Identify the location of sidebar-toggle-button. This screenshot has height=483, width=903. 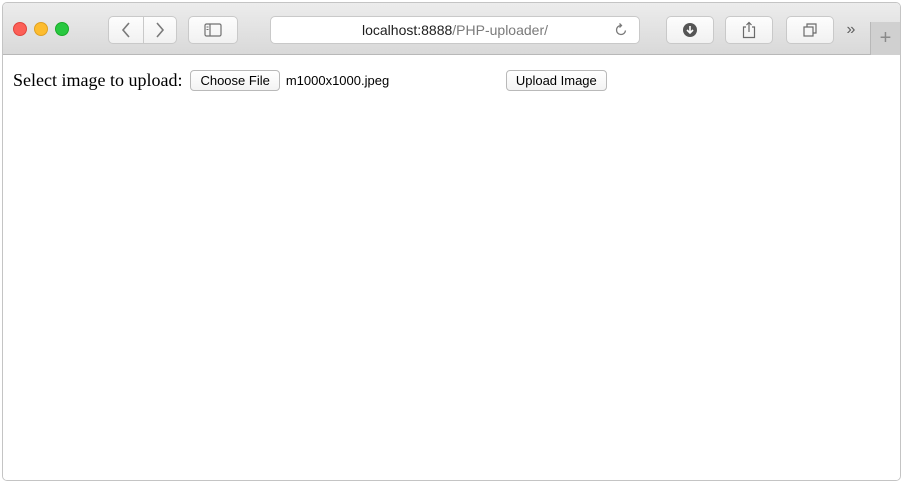
(213, 30).